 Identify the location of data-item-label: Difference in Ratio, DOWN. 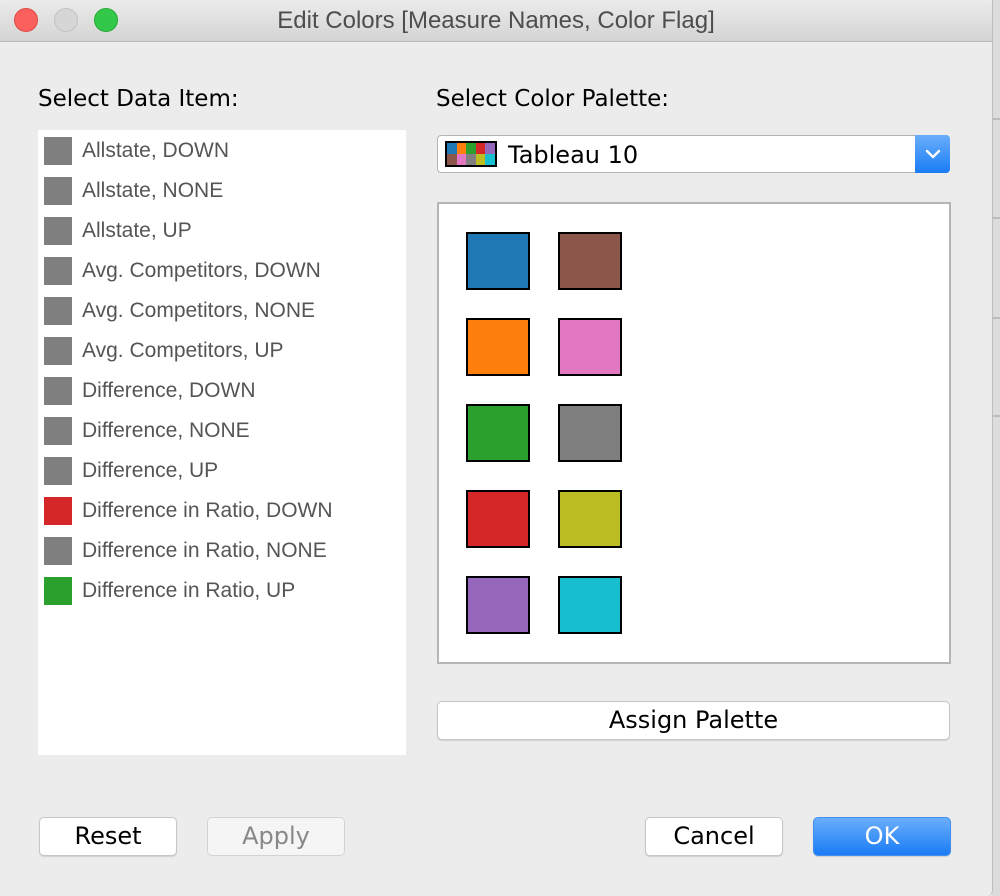
(207, 510).